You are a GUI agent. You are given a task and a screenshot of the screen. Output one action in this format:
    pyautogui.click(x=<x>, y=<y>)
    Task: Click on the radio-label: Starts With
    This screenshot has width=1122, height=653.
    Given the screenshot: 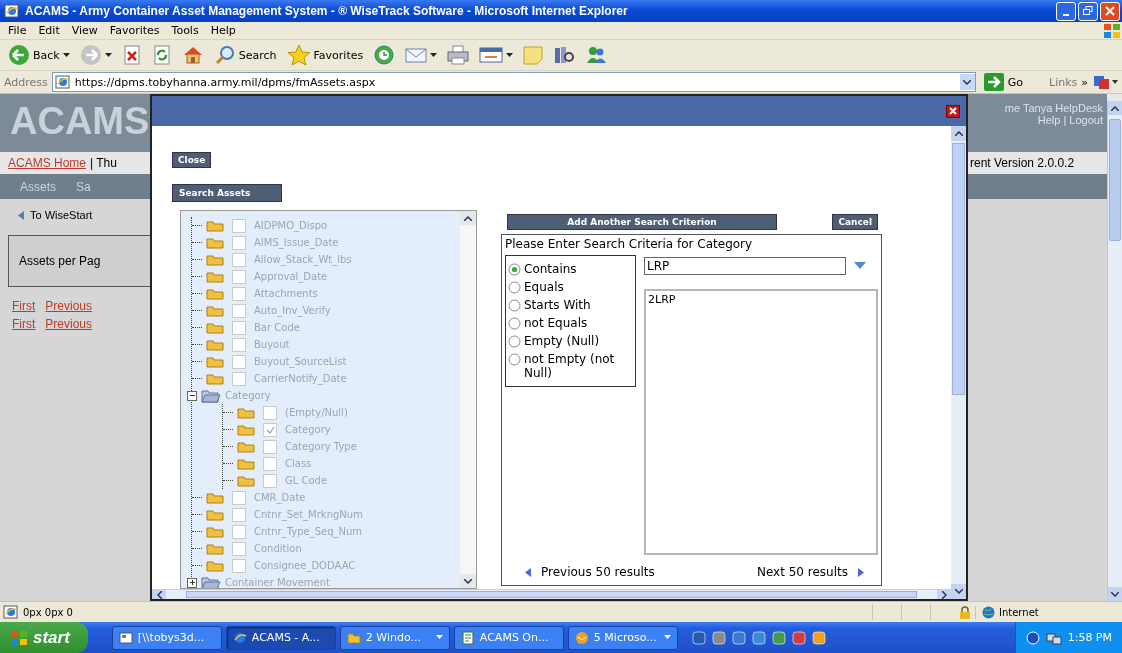 What is the action you would take?
    pyautogui.click(x=557, y=305)
    